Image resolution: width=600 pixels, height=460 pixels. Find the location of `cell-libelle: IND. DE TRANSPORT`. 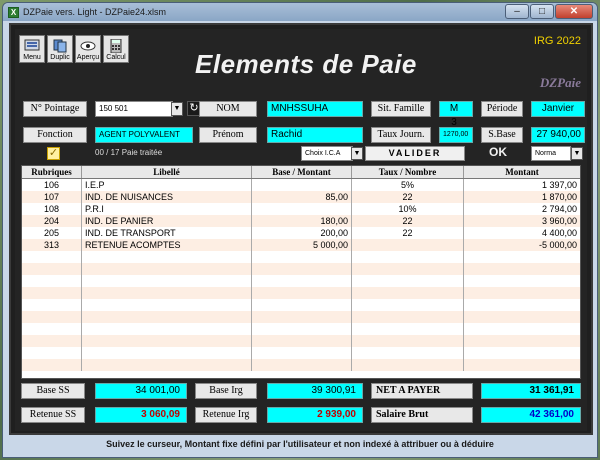

cell-libelle: IND. DE TRANSPORT is located at coordinates (167, 233).